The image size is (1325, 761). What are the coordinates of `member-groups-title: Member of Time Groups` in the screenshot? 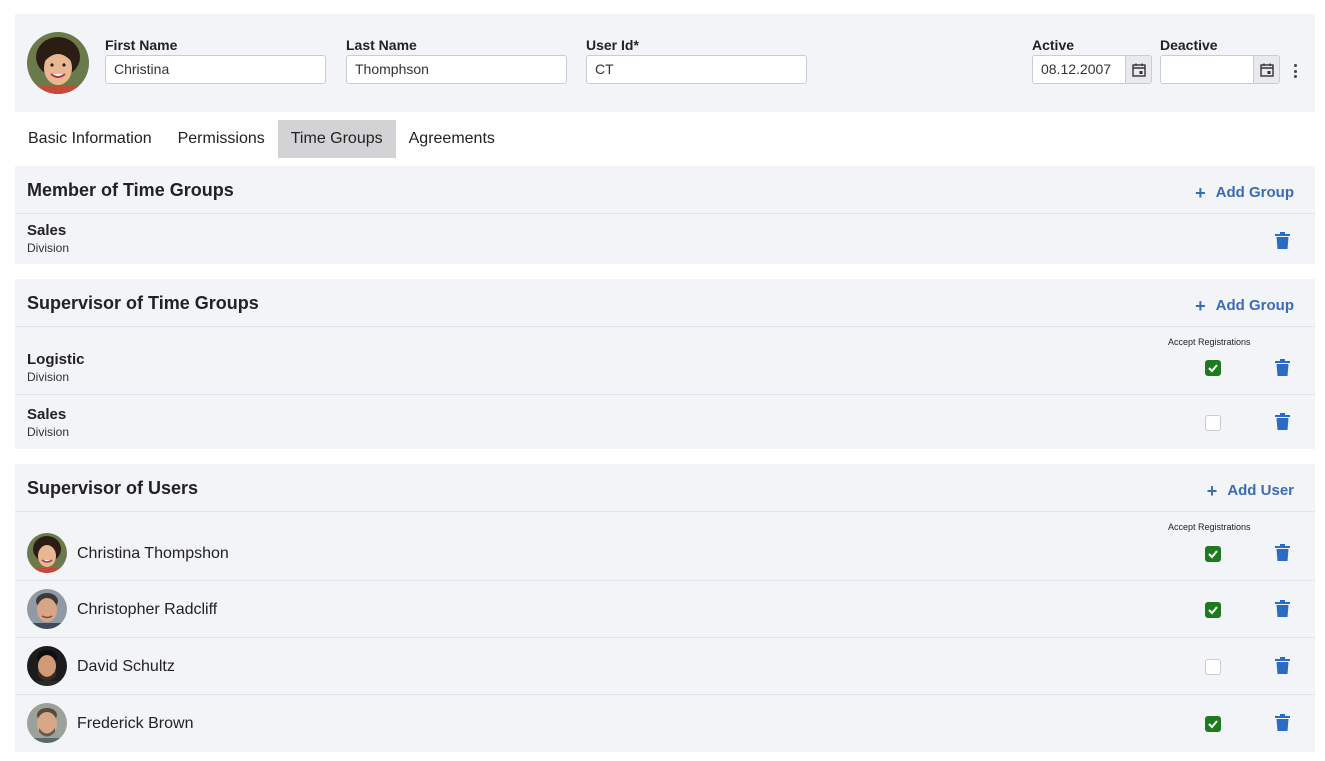 It's located at (130, 190).